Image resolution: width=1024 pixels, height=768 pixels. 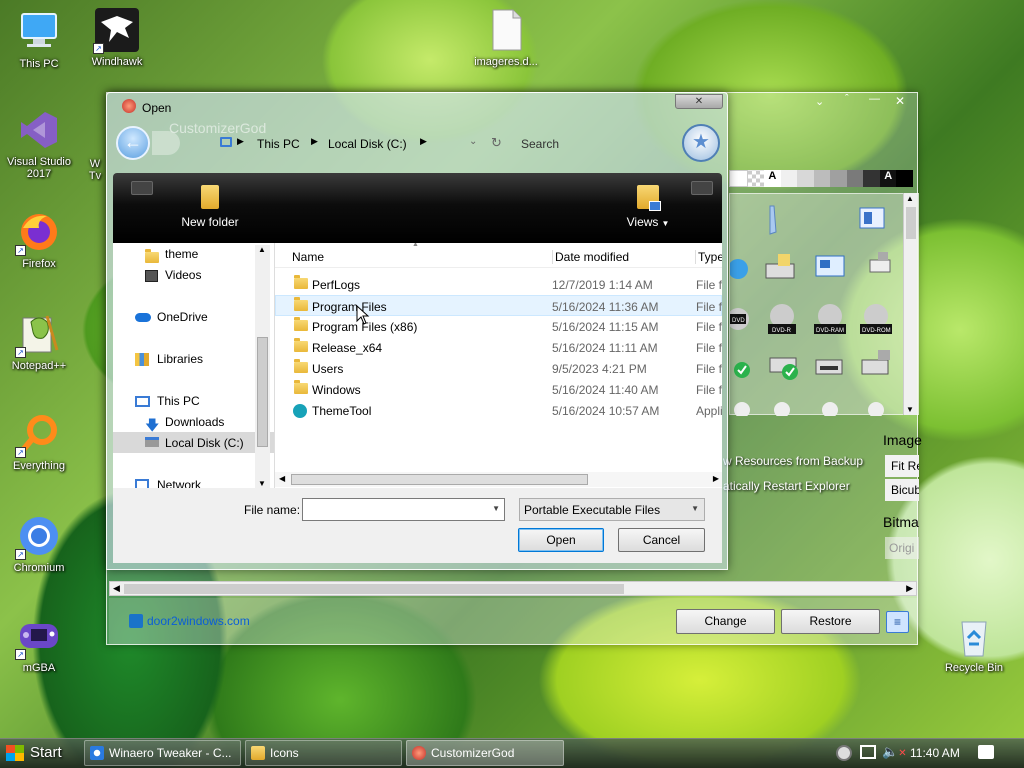 I want to click on website-link: door2windows.com, so click(x=189, y=621).